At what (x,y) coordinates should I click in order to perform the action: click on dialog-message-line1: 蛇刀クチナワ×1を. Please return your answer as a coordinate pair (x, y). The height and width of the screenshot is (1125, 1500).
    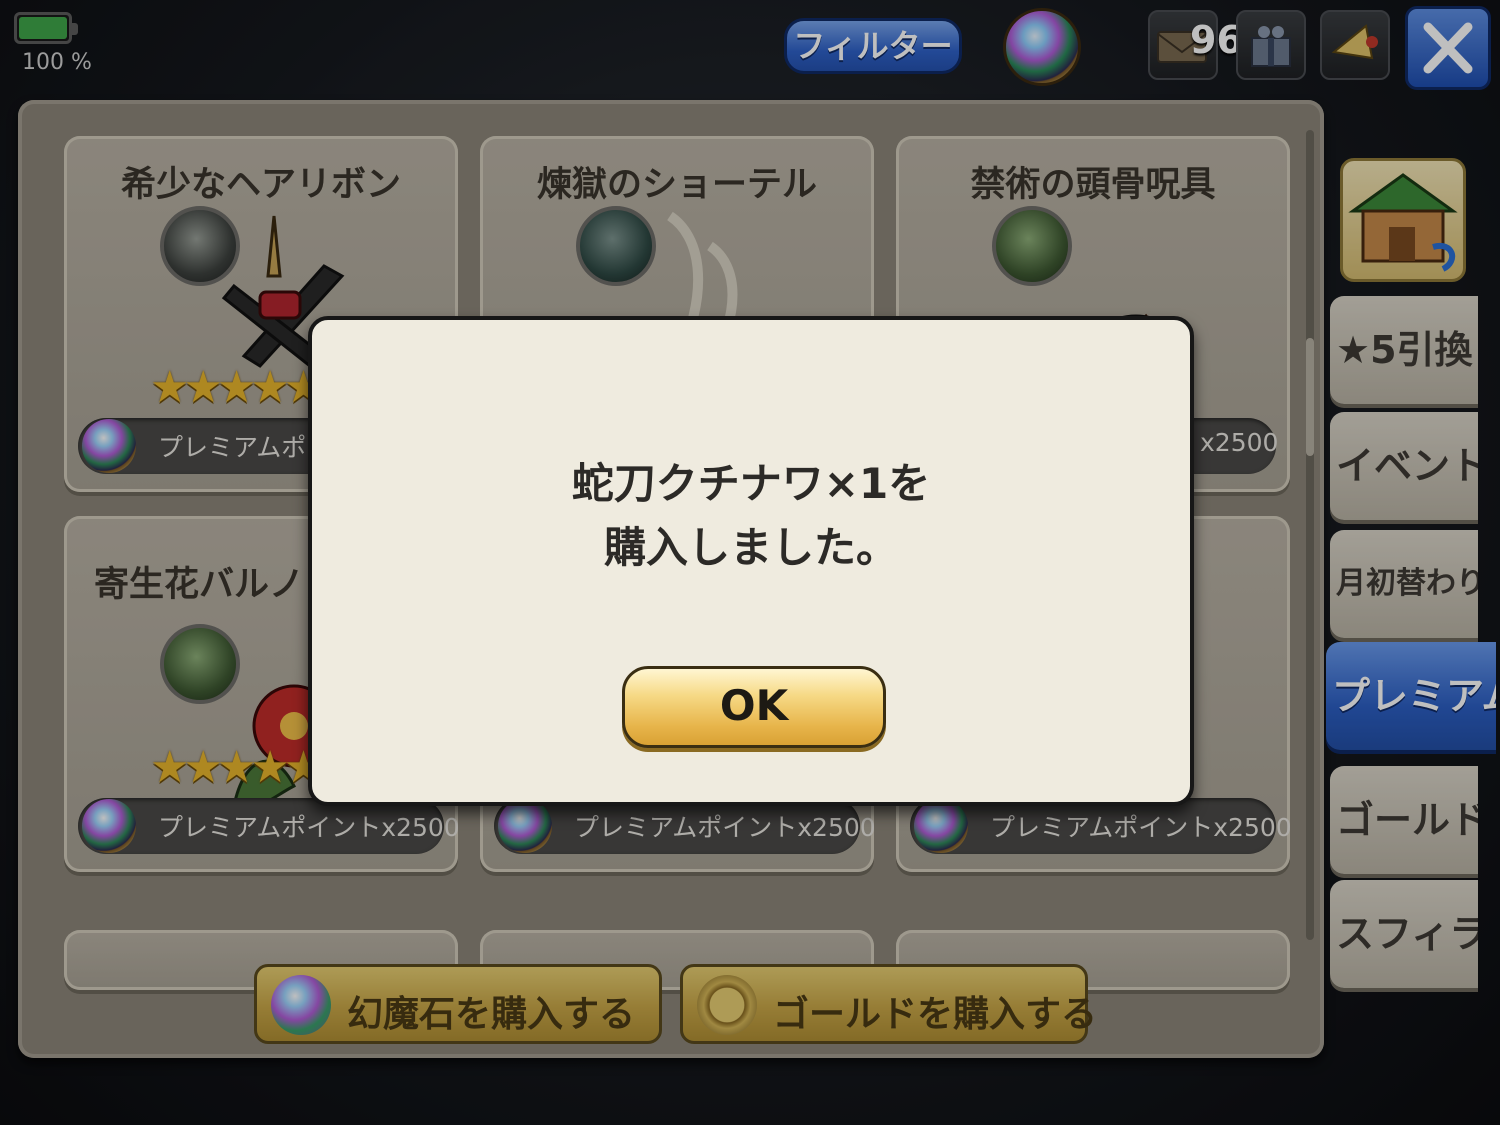
    Looking at the image, I should click on (751, 483).